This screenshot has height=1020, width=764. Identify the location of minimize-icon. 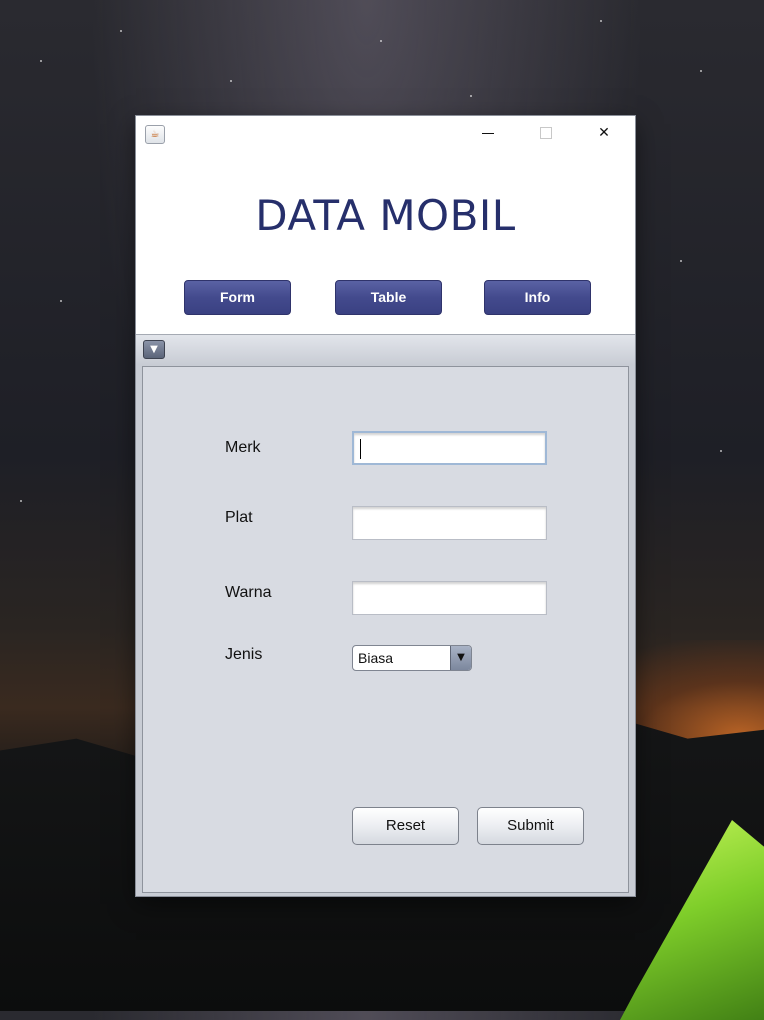
(488, 133).